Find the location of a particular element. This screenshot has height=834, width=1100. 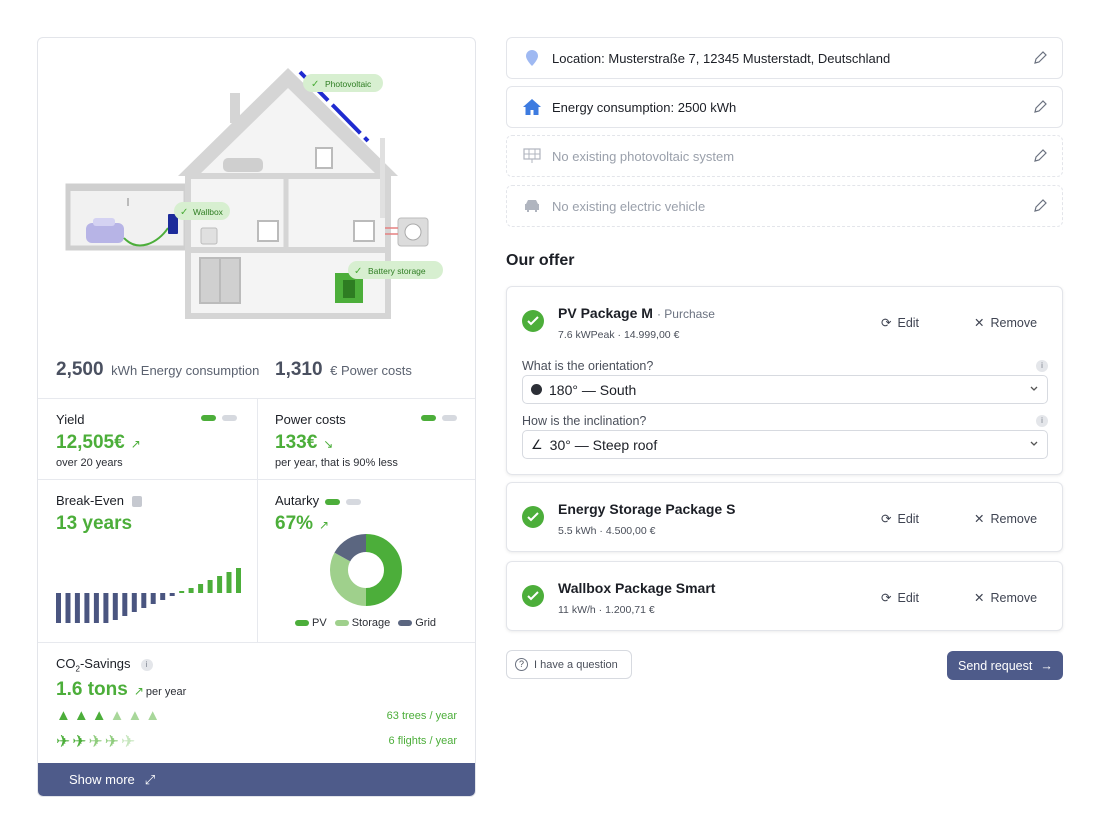

package-meta: 5.5 kWh · 4.500,00 € is located at coordinates (607, 531).